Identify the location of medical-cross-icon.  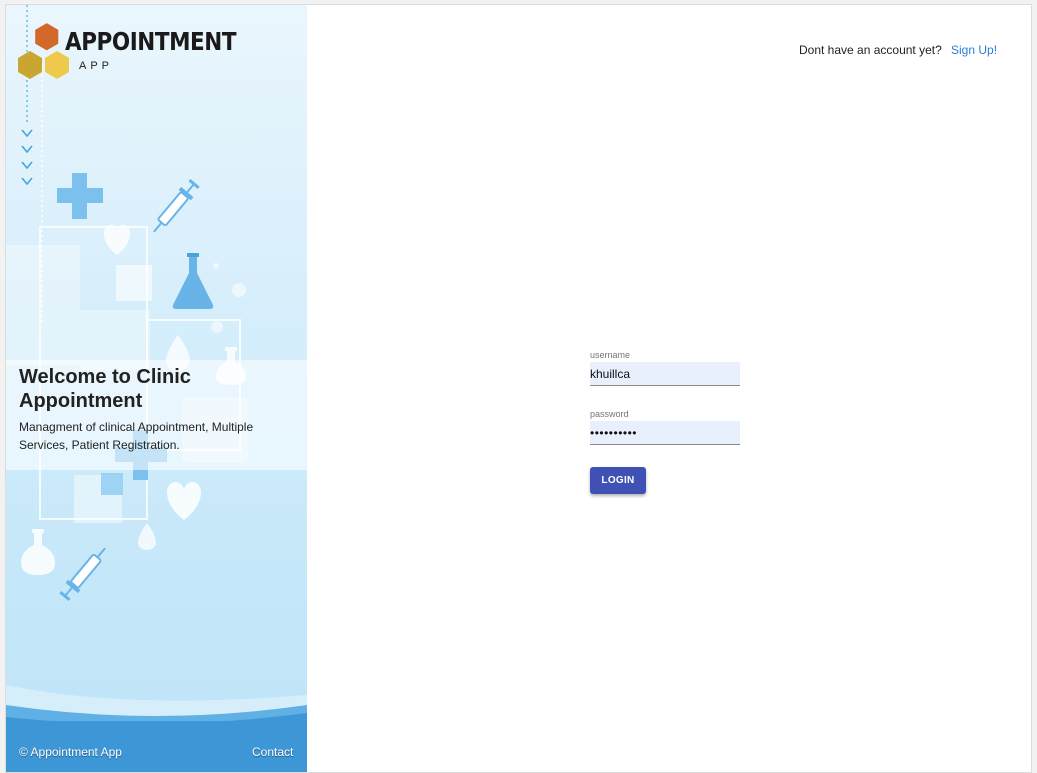
(80, 196).